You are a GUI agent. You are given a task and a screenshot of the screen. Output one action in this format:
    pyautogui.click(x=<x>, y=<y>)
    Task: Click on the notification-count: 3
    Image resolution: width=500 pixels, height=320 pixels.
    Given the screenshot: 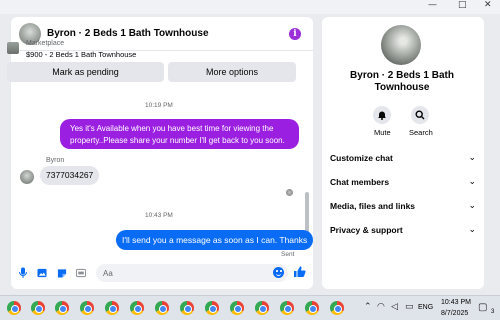 What is the action you would take?
    pyautogui.click(x=493, y=312)
    